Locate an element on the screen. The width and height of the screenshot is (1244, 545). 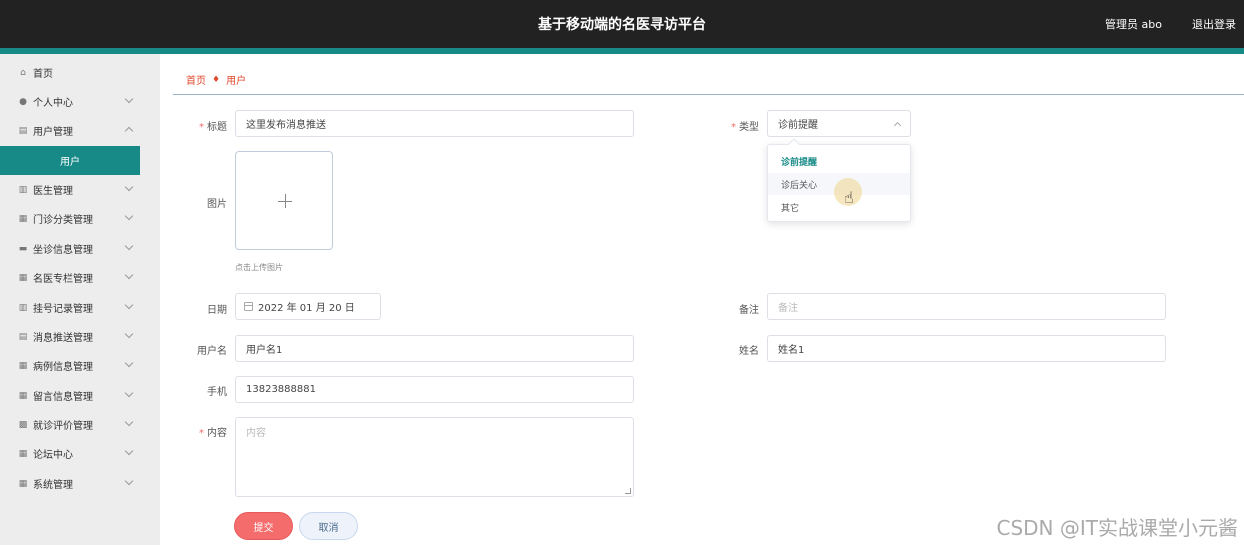
sidebar-item-forum-center: ▦ 论坛中心 is located at coordinates (80, 453).